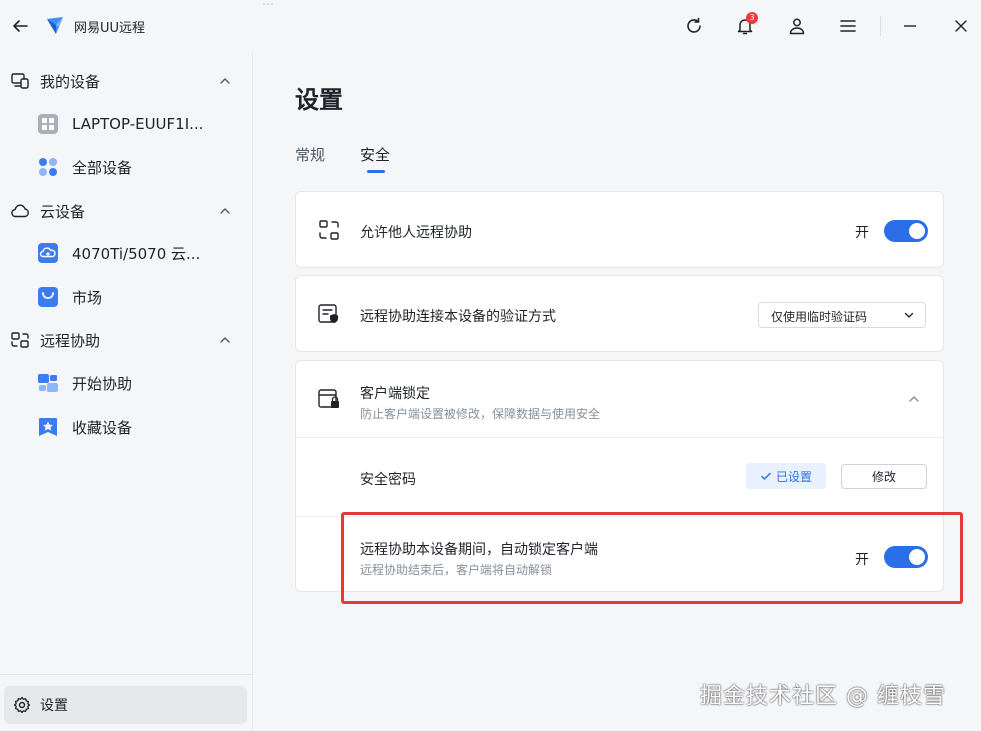 Image resolution: width=981 pixels, height=731 pixels. Describe the element at coordinates (766, 476) in the screenshot. I see `check-icon` at that location.